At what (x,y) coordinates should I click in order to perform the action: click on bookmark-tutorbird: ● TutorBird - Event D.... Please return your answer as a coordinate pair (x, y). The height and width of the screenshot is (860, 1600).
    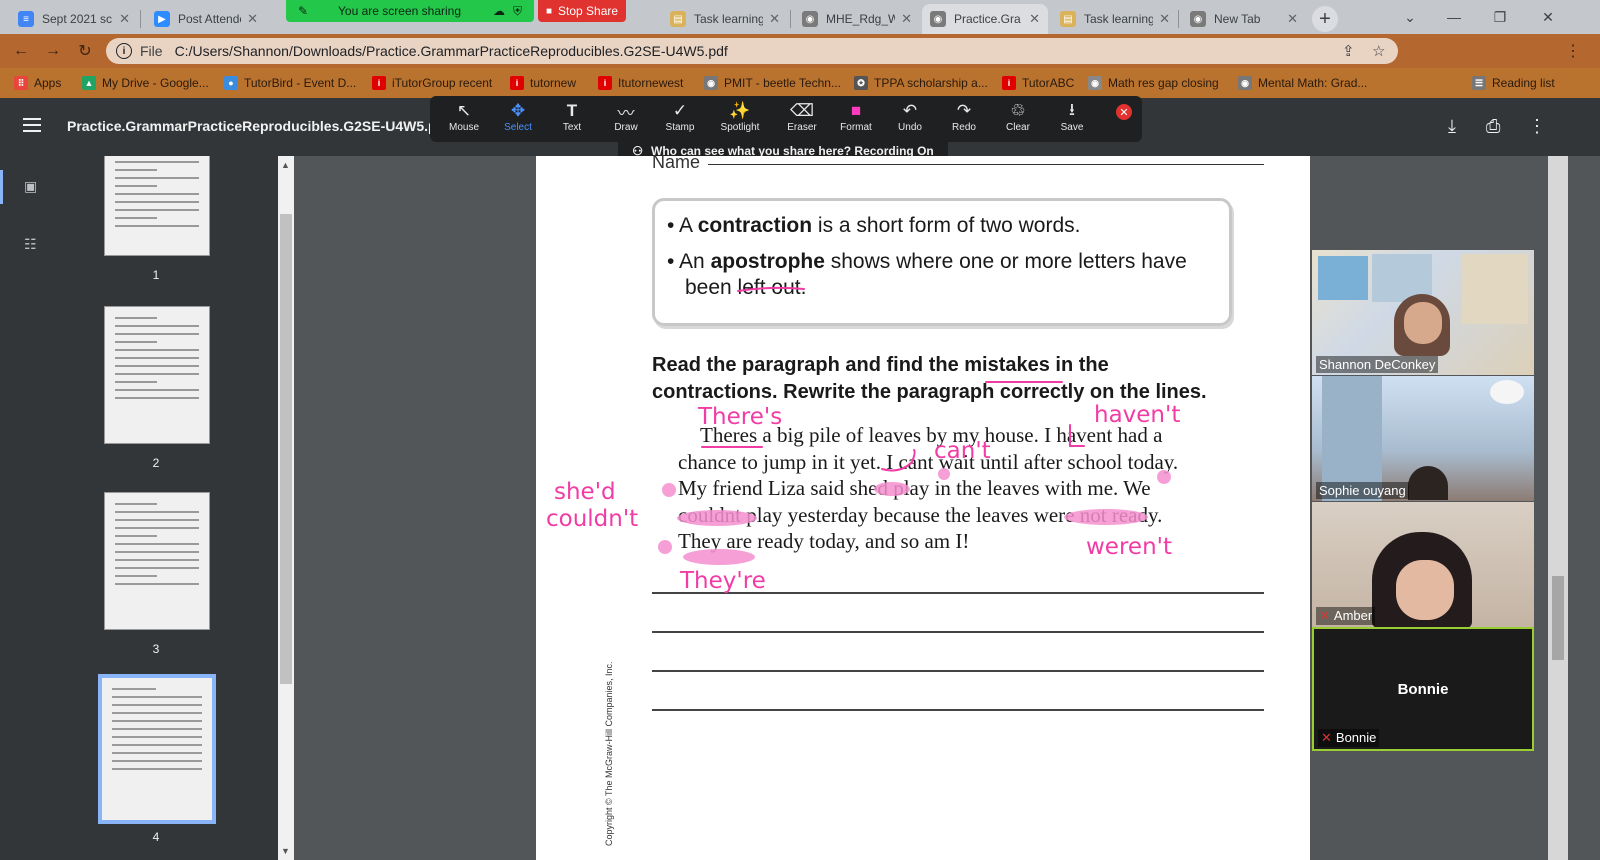
    Looking at the image, I should click on (290, 83).